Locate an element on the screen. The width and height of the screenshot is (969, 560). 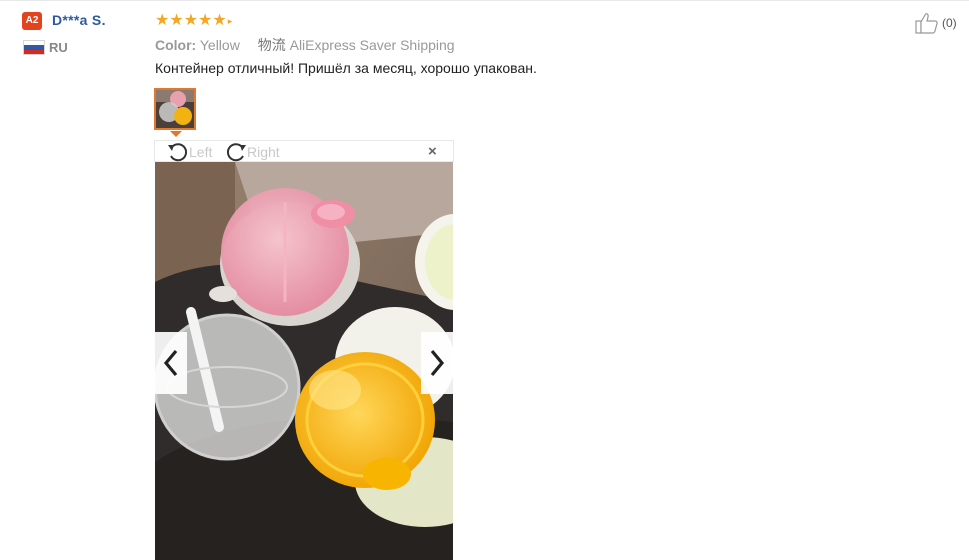
viewer-toolbar: Left Right × is located at coordinates (304, 151).